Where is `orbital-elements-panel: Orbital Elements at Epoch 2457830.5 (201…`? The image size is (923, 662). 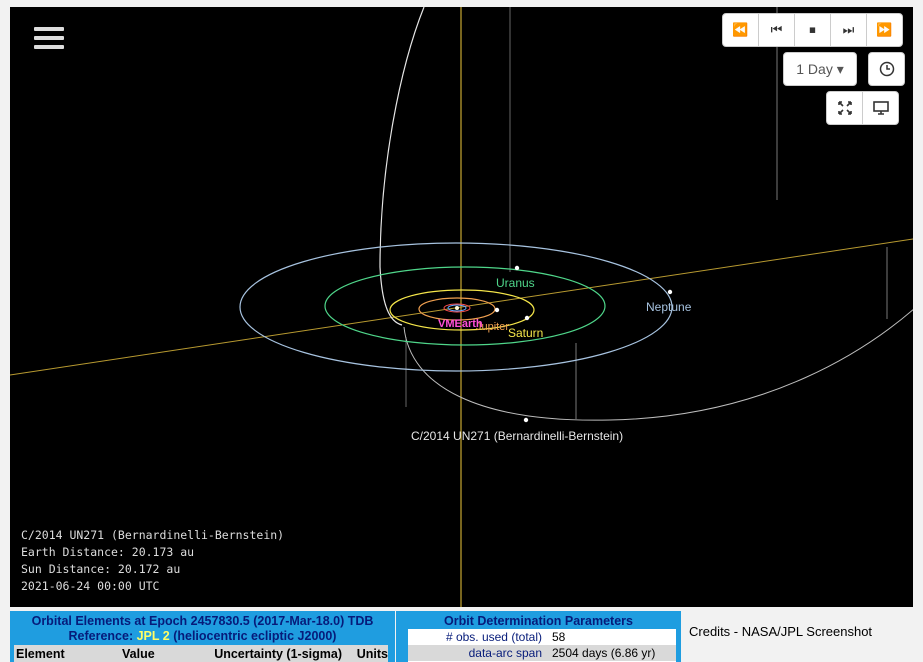 orbital-elements-panel: Orbital Elements at Epoch 2457830.5 (201… is located at coordinates (202, 636).